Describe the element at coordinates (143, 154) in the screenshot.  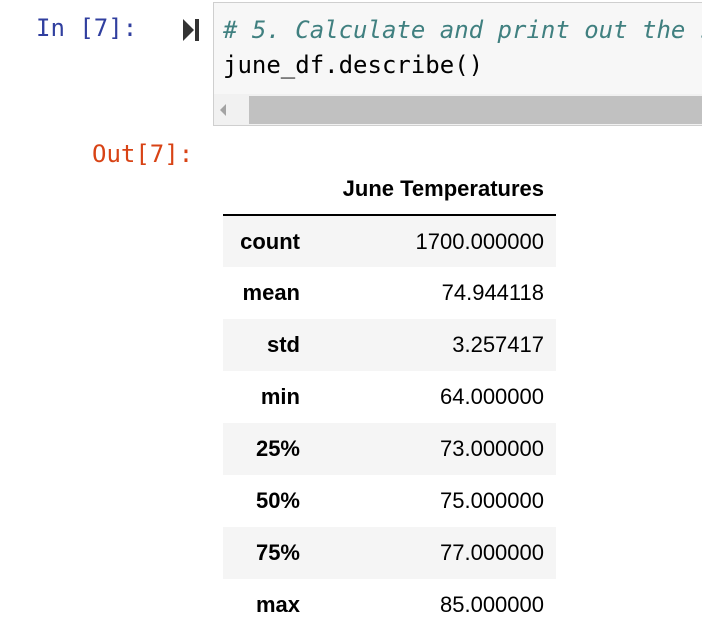
I see `output-prompt: Out[7]:` at that location.